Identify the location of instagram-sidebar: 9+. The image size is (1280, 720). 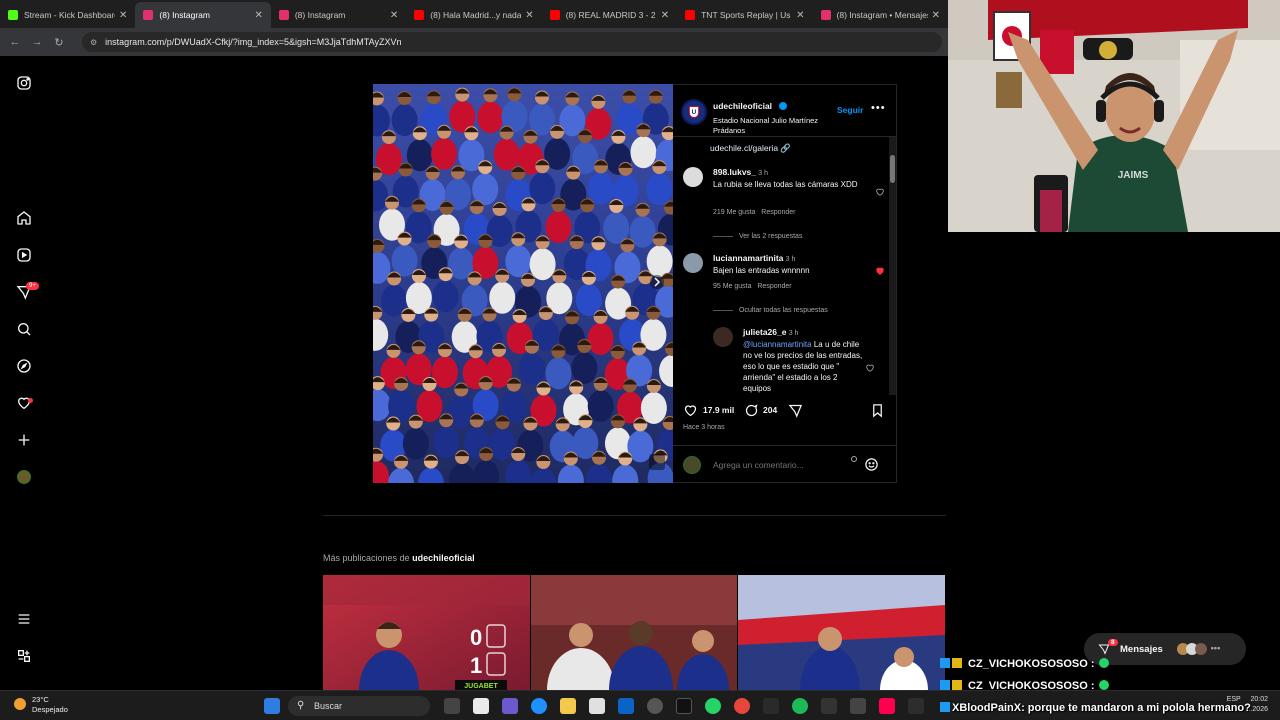
(24, 373).